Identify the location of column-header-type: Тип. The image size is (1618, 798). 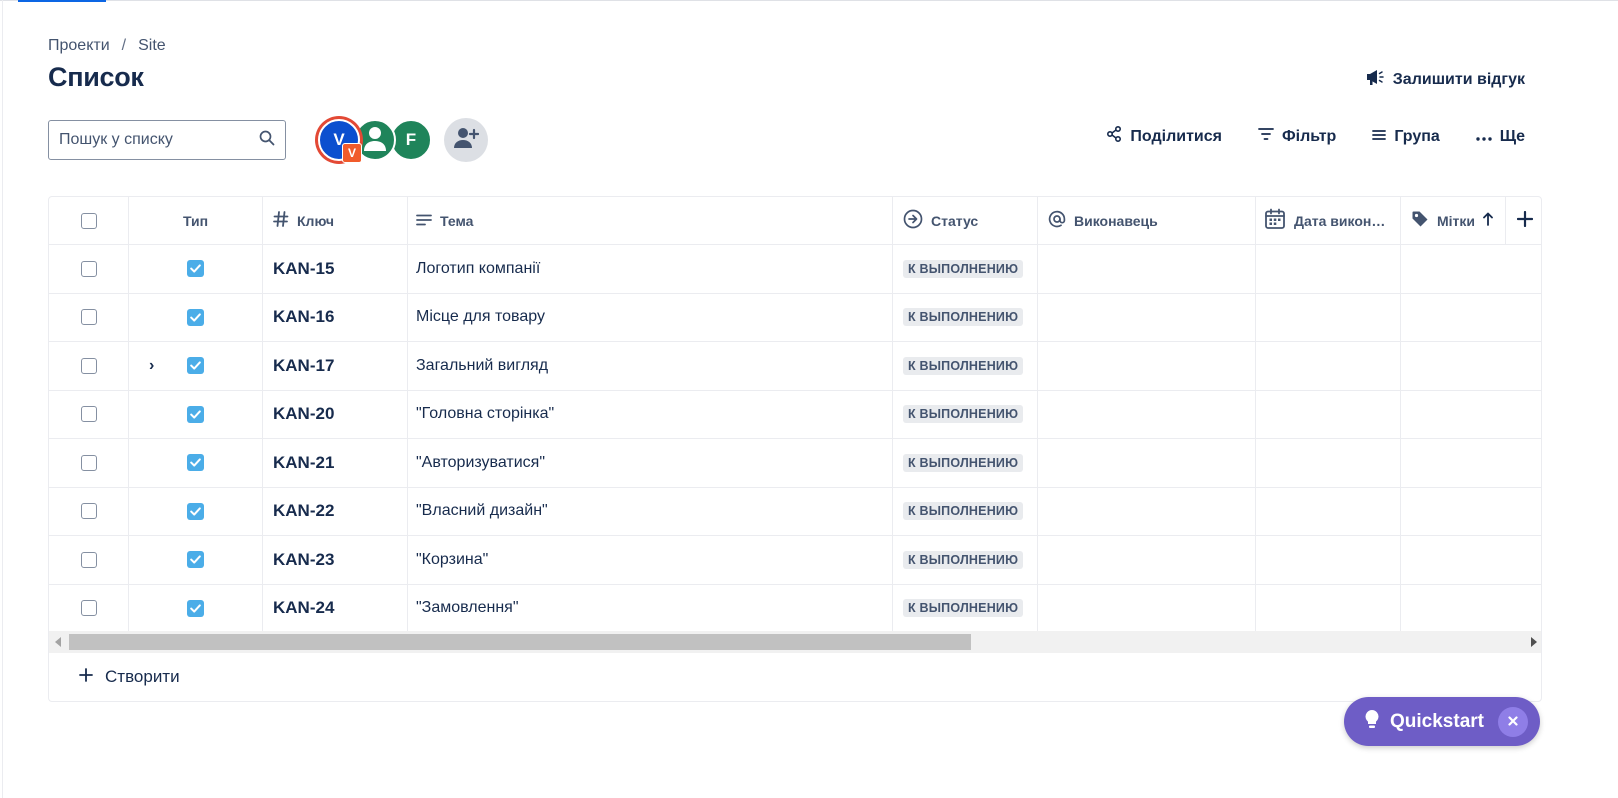
(196, 220).